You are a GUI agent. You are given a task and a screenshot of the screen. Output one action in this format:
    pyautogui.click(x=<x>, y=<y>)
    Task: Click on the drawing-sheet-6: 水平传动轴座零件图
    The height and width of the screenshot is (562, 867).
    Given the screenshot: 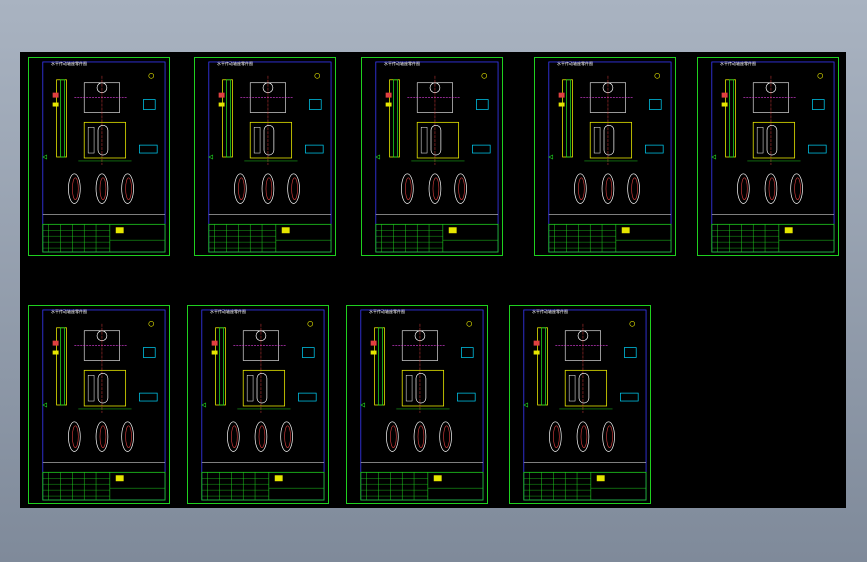 What is the action you would take?
    pyautogui.click(x=99, y=404)
    